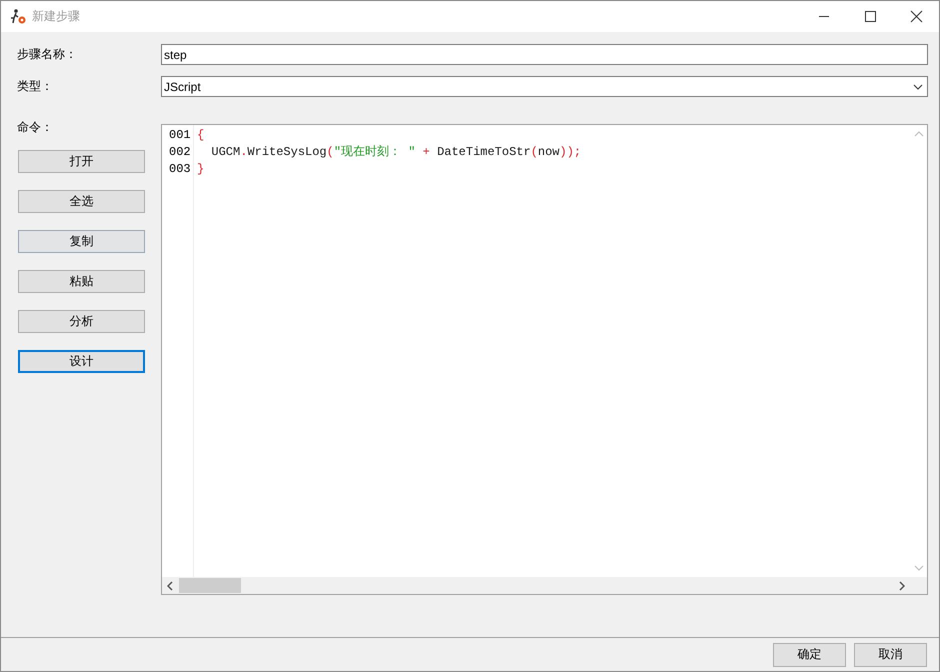  What do you see at coordinates (81, 241) in the screenshot?
I see `action-button: 复制` at bounding box center [81, 241].